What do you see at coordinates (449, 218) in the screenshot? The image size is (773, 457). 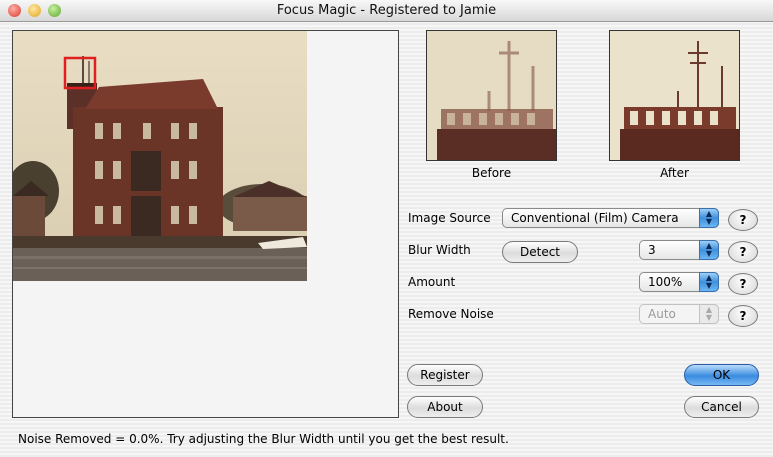 I see `image-source-label: Image Source` at bounding box center [449, 218].